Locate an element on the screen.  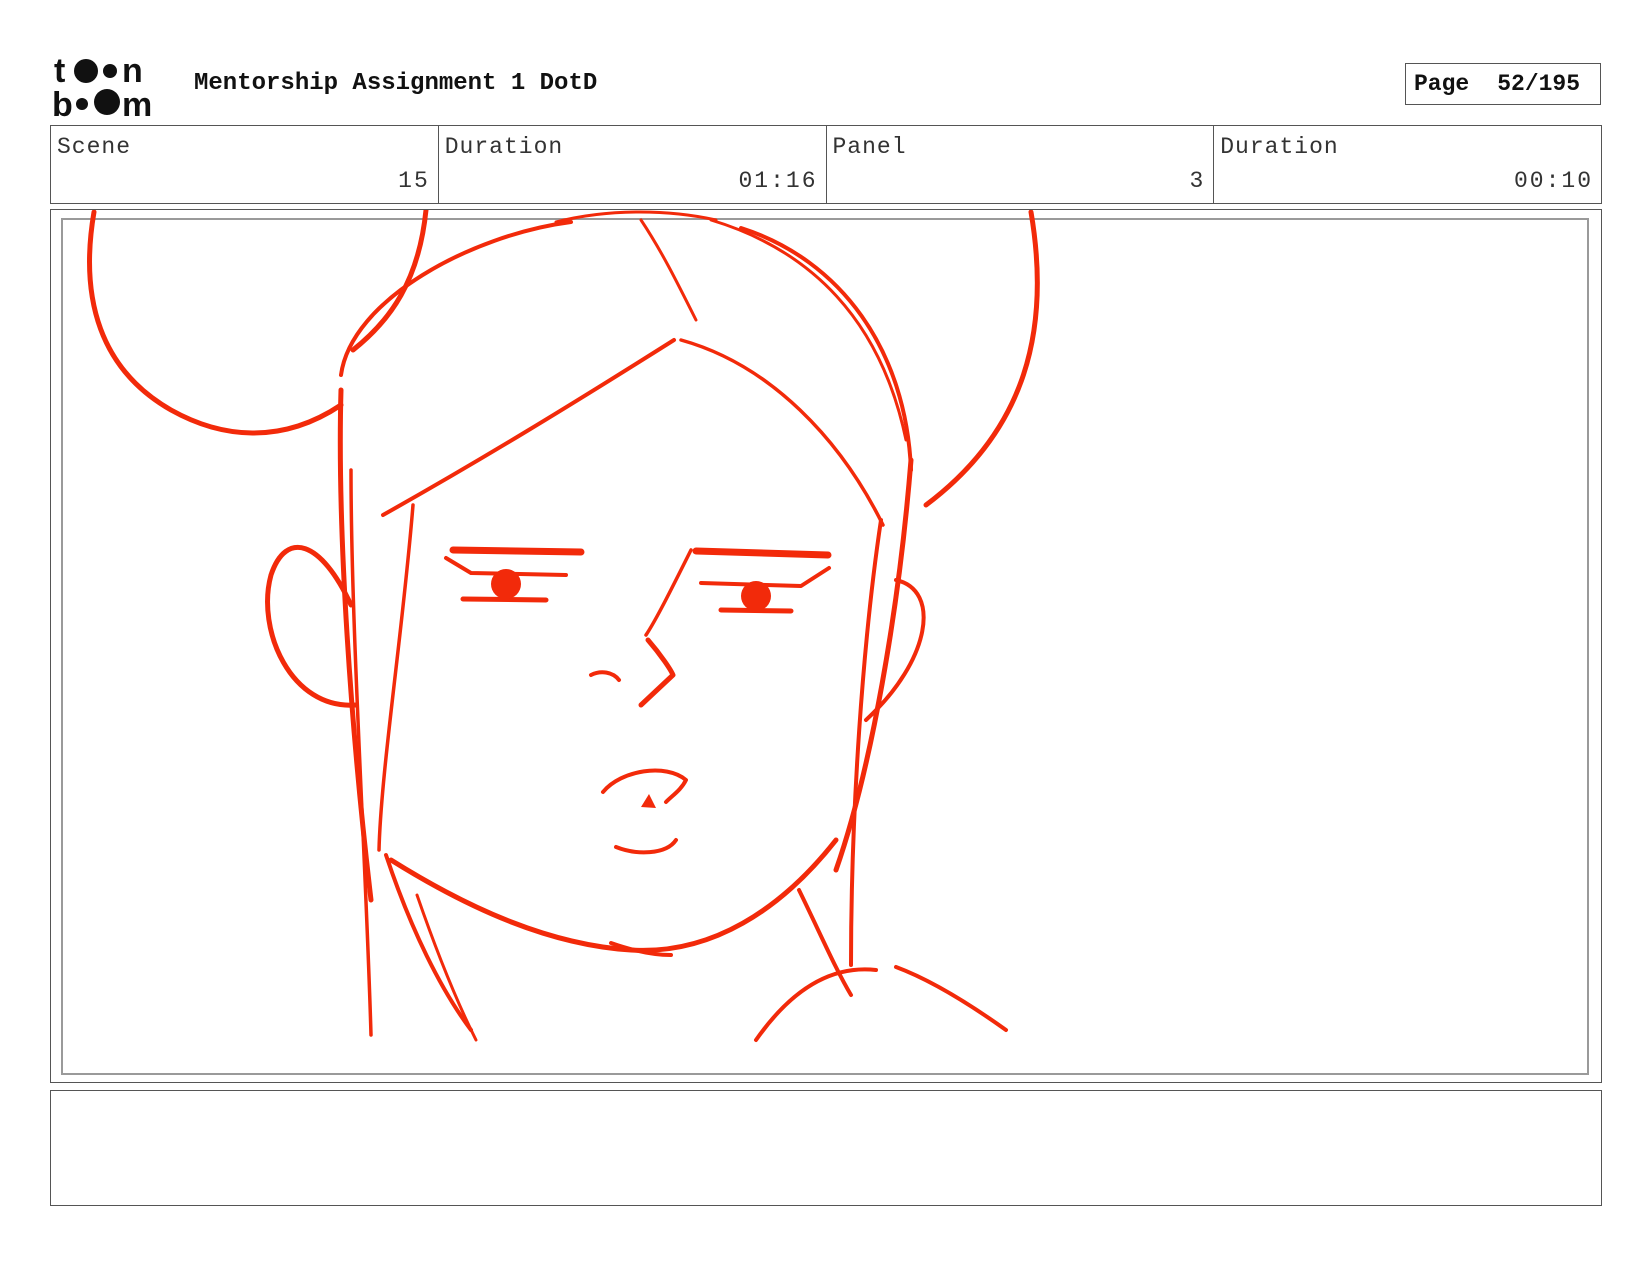
svg-text: n is located at coordinates (132, 71).